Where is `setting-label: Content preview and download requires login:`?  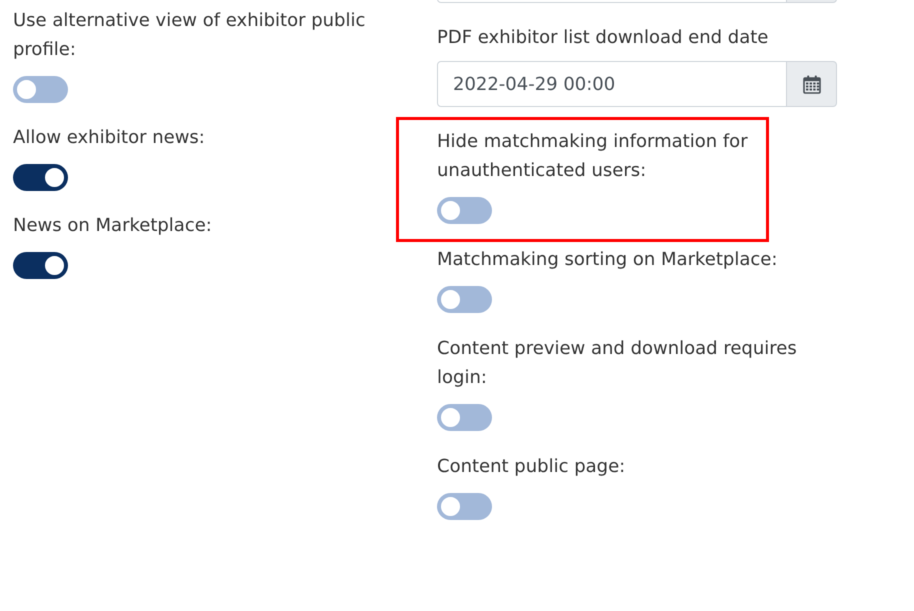
setting-label: Content preview and download requires login: is located at coordinates (617, 363).